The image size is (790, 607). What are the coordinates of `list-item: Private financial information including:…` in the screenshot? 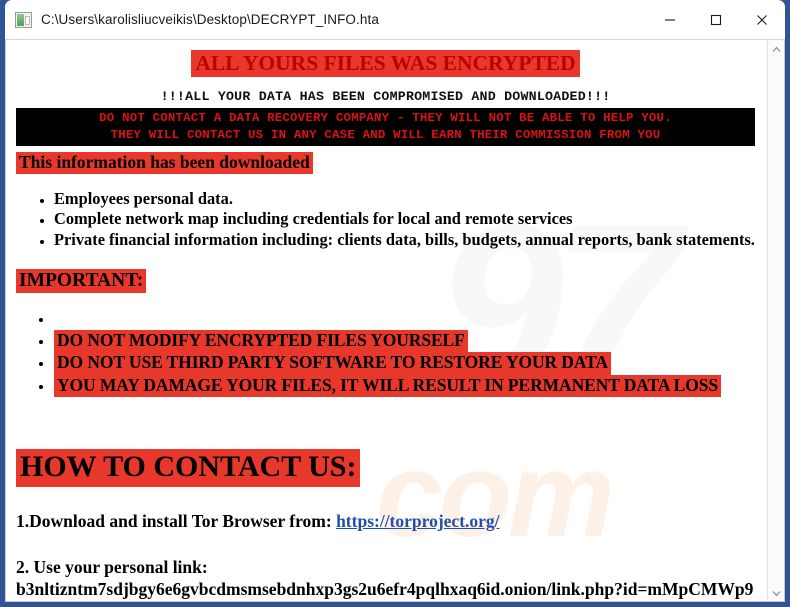 It's located at (404, 239).